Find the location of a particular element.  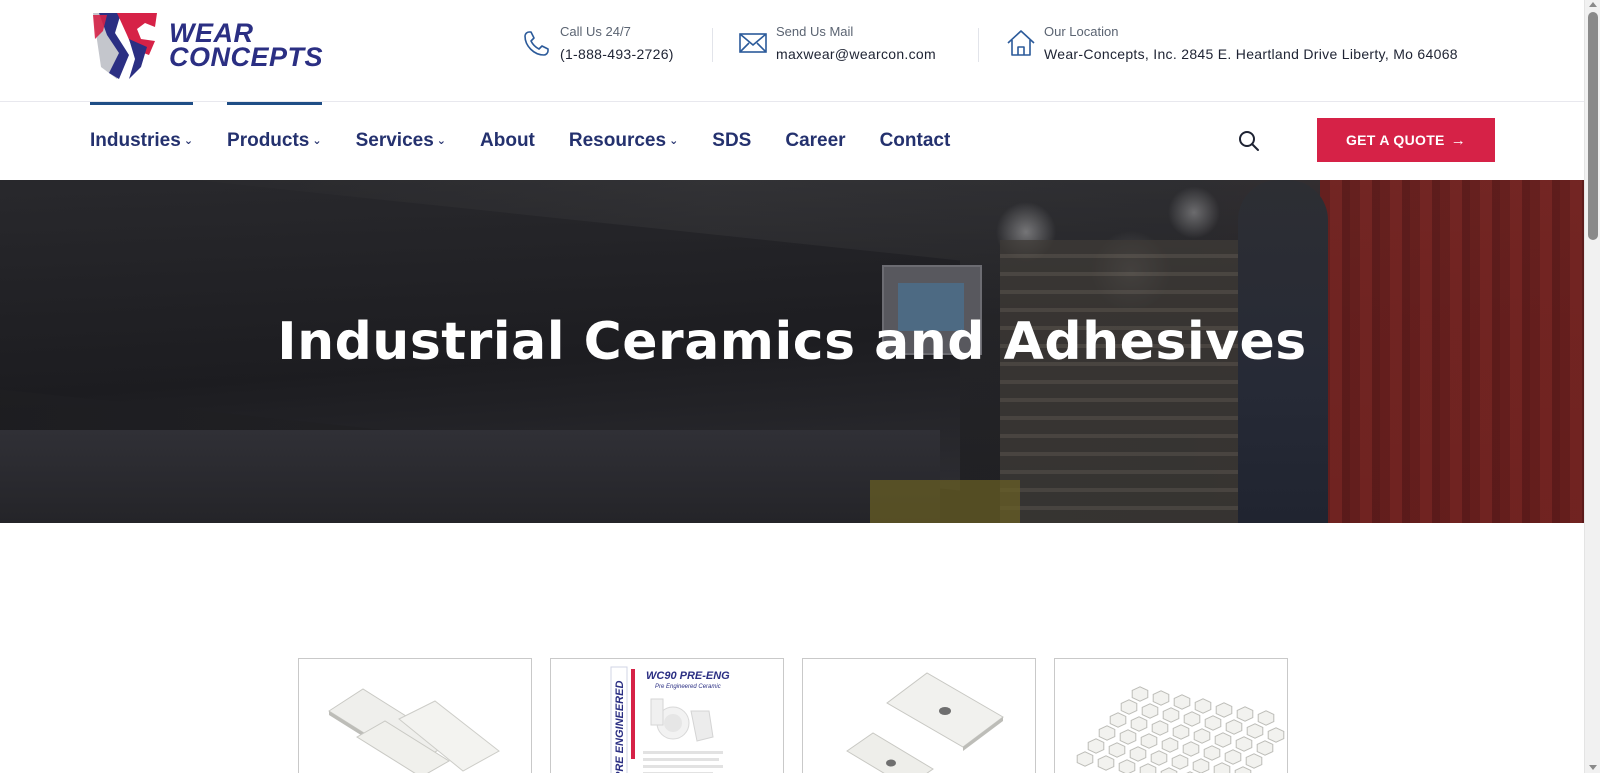

nav-item-sds: SDS is located at coordinates (731, 141).